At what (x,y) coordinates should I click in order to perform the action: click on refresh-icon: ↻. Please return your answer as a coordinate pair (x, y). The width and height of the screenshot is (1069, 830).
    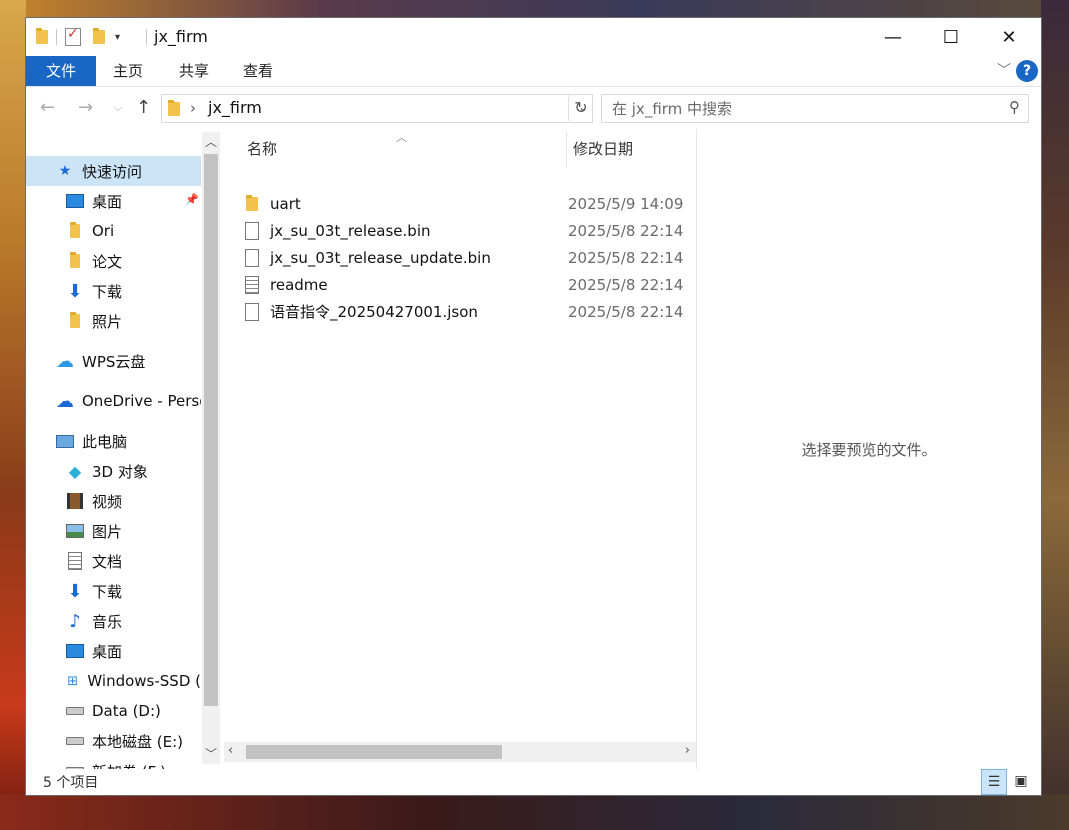
    Looking at the image, I should click on (580, 107).